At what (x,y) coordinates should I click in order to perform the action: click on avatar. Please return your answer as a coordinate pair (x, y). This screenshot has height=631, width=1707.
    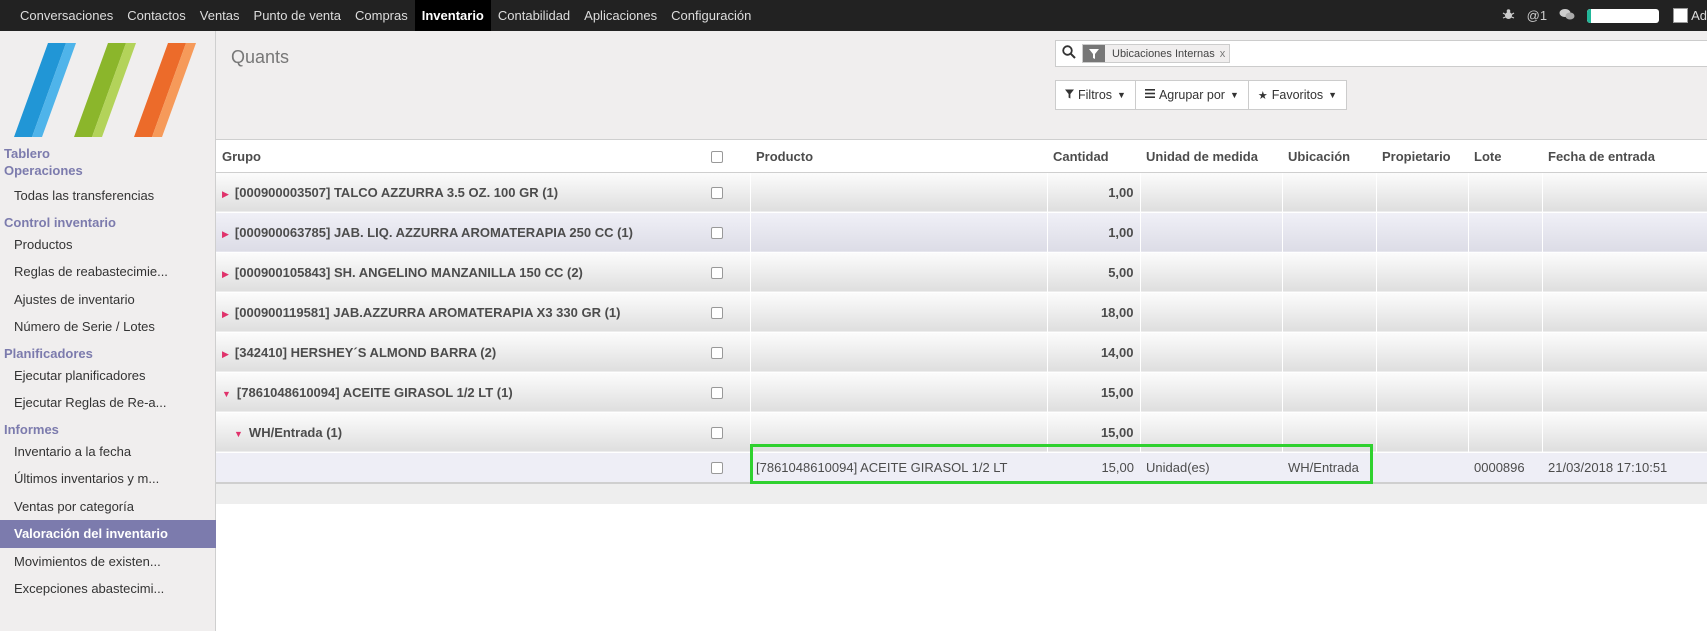
    Looking at the image, I should click on (1681, 15).